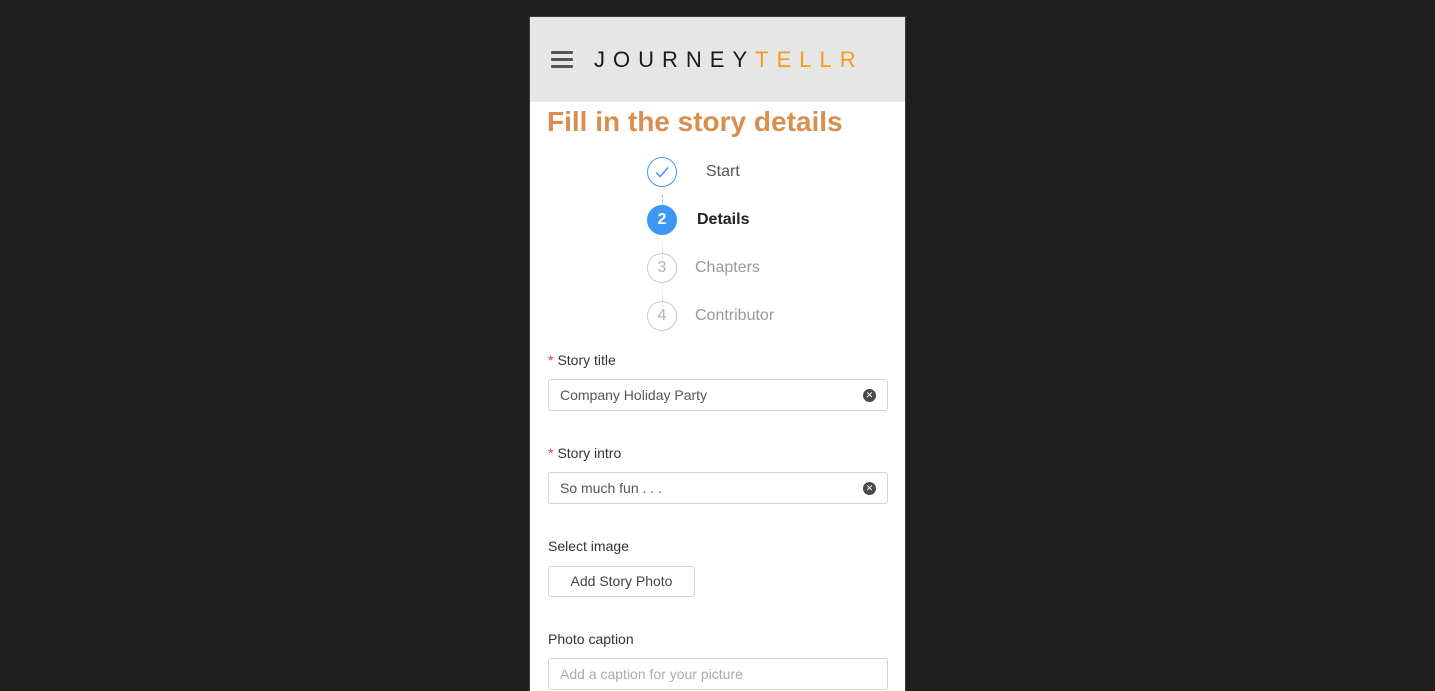 This screenshot has height=691, width=1435. I want to click on story-title-label: * Story title, so click(582, 360).